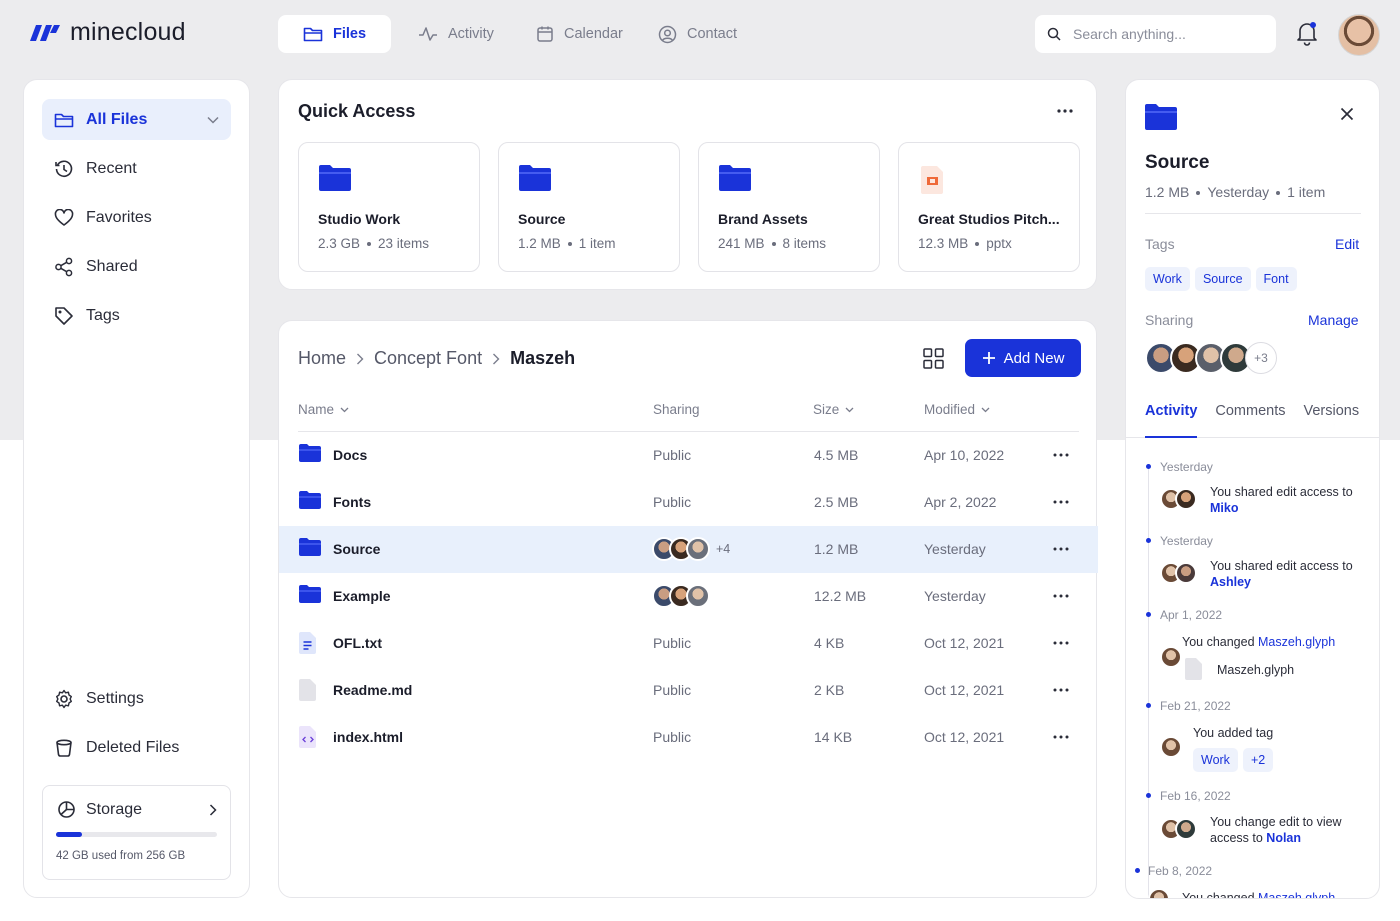 This screenshot has width=1400, height=921. I want to click on table-row: Source +4 1.2 MB Yesterday, so click(688, 549).